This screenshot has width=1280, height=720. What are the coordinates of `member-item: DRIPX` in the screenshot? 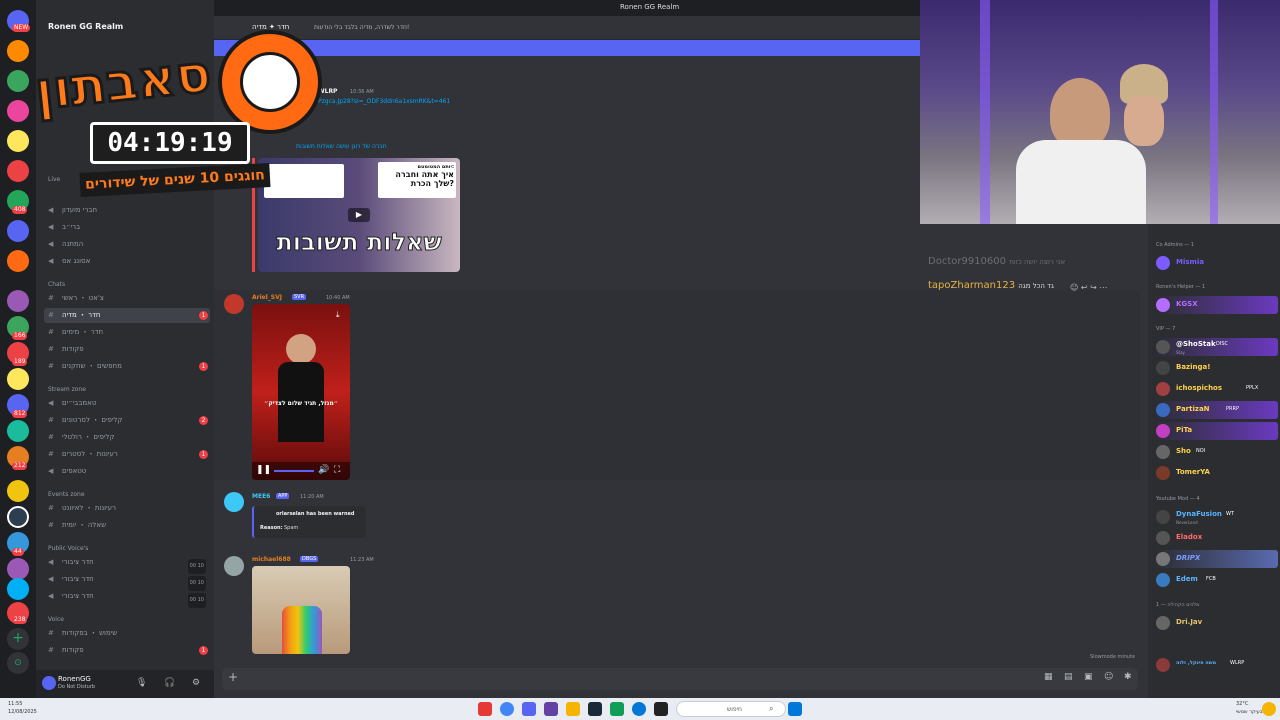 It's located at (1216, 559).